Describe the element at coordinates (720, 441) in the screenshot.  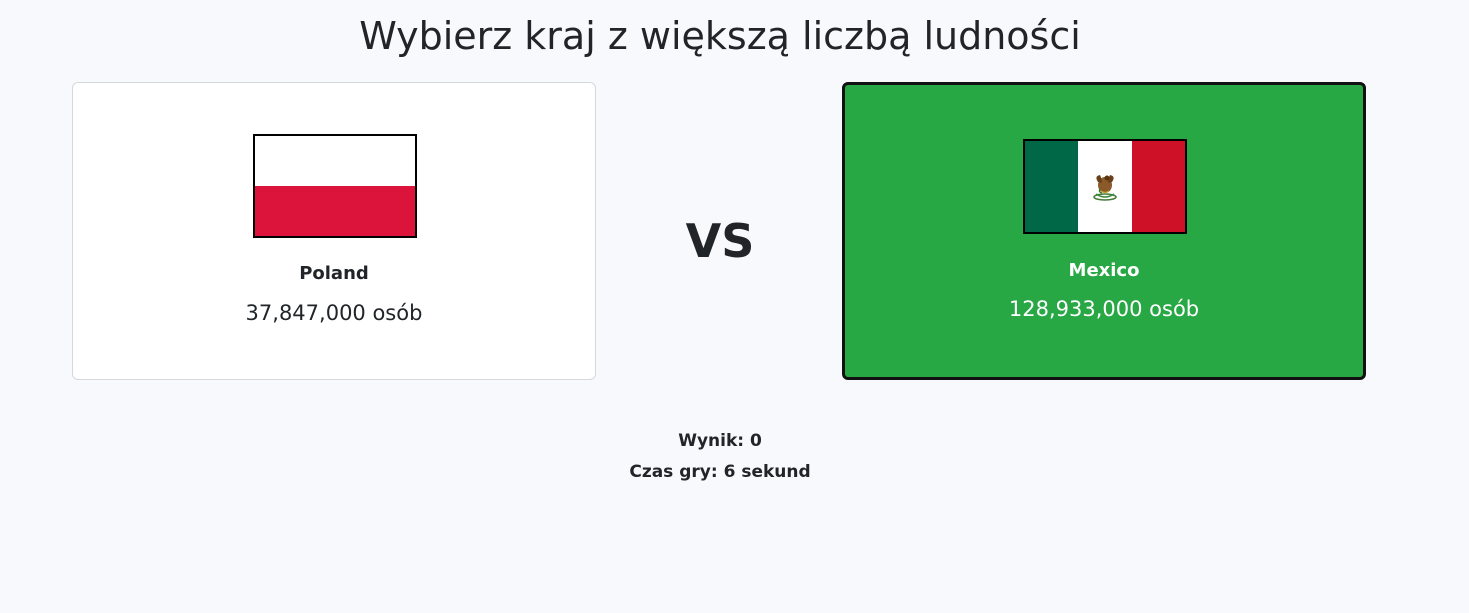
I see `score-label: Wynik: 0` at that location.